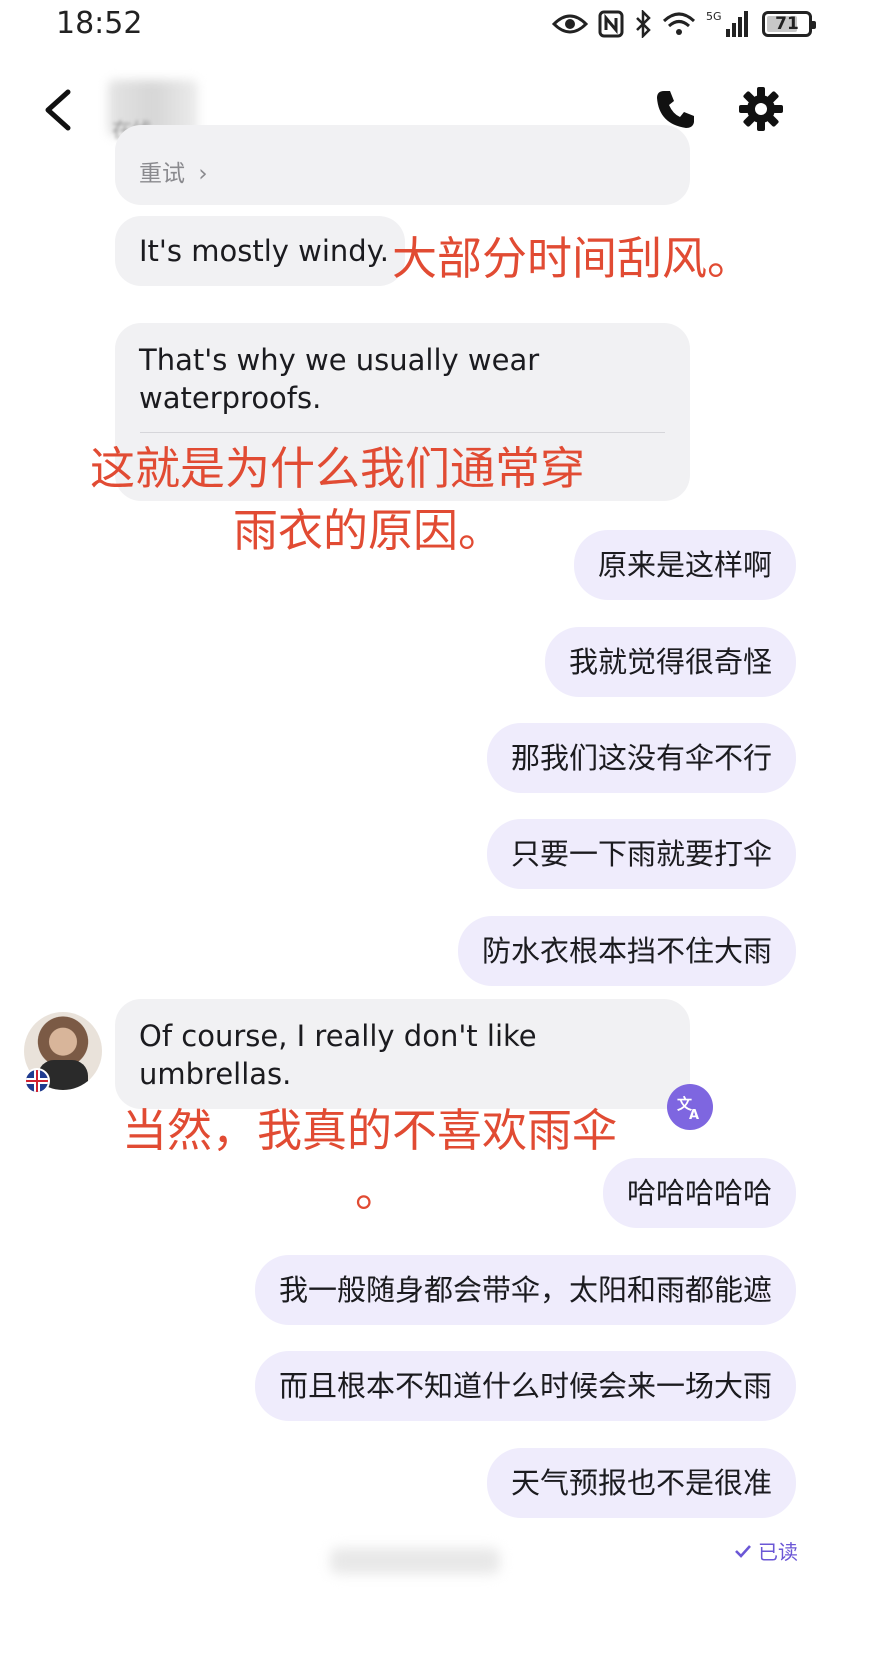 This screenshot has height=1663, width=870. I want to click on translation-overlay: 这就是为什么我们通常穿, so click(338, 468).